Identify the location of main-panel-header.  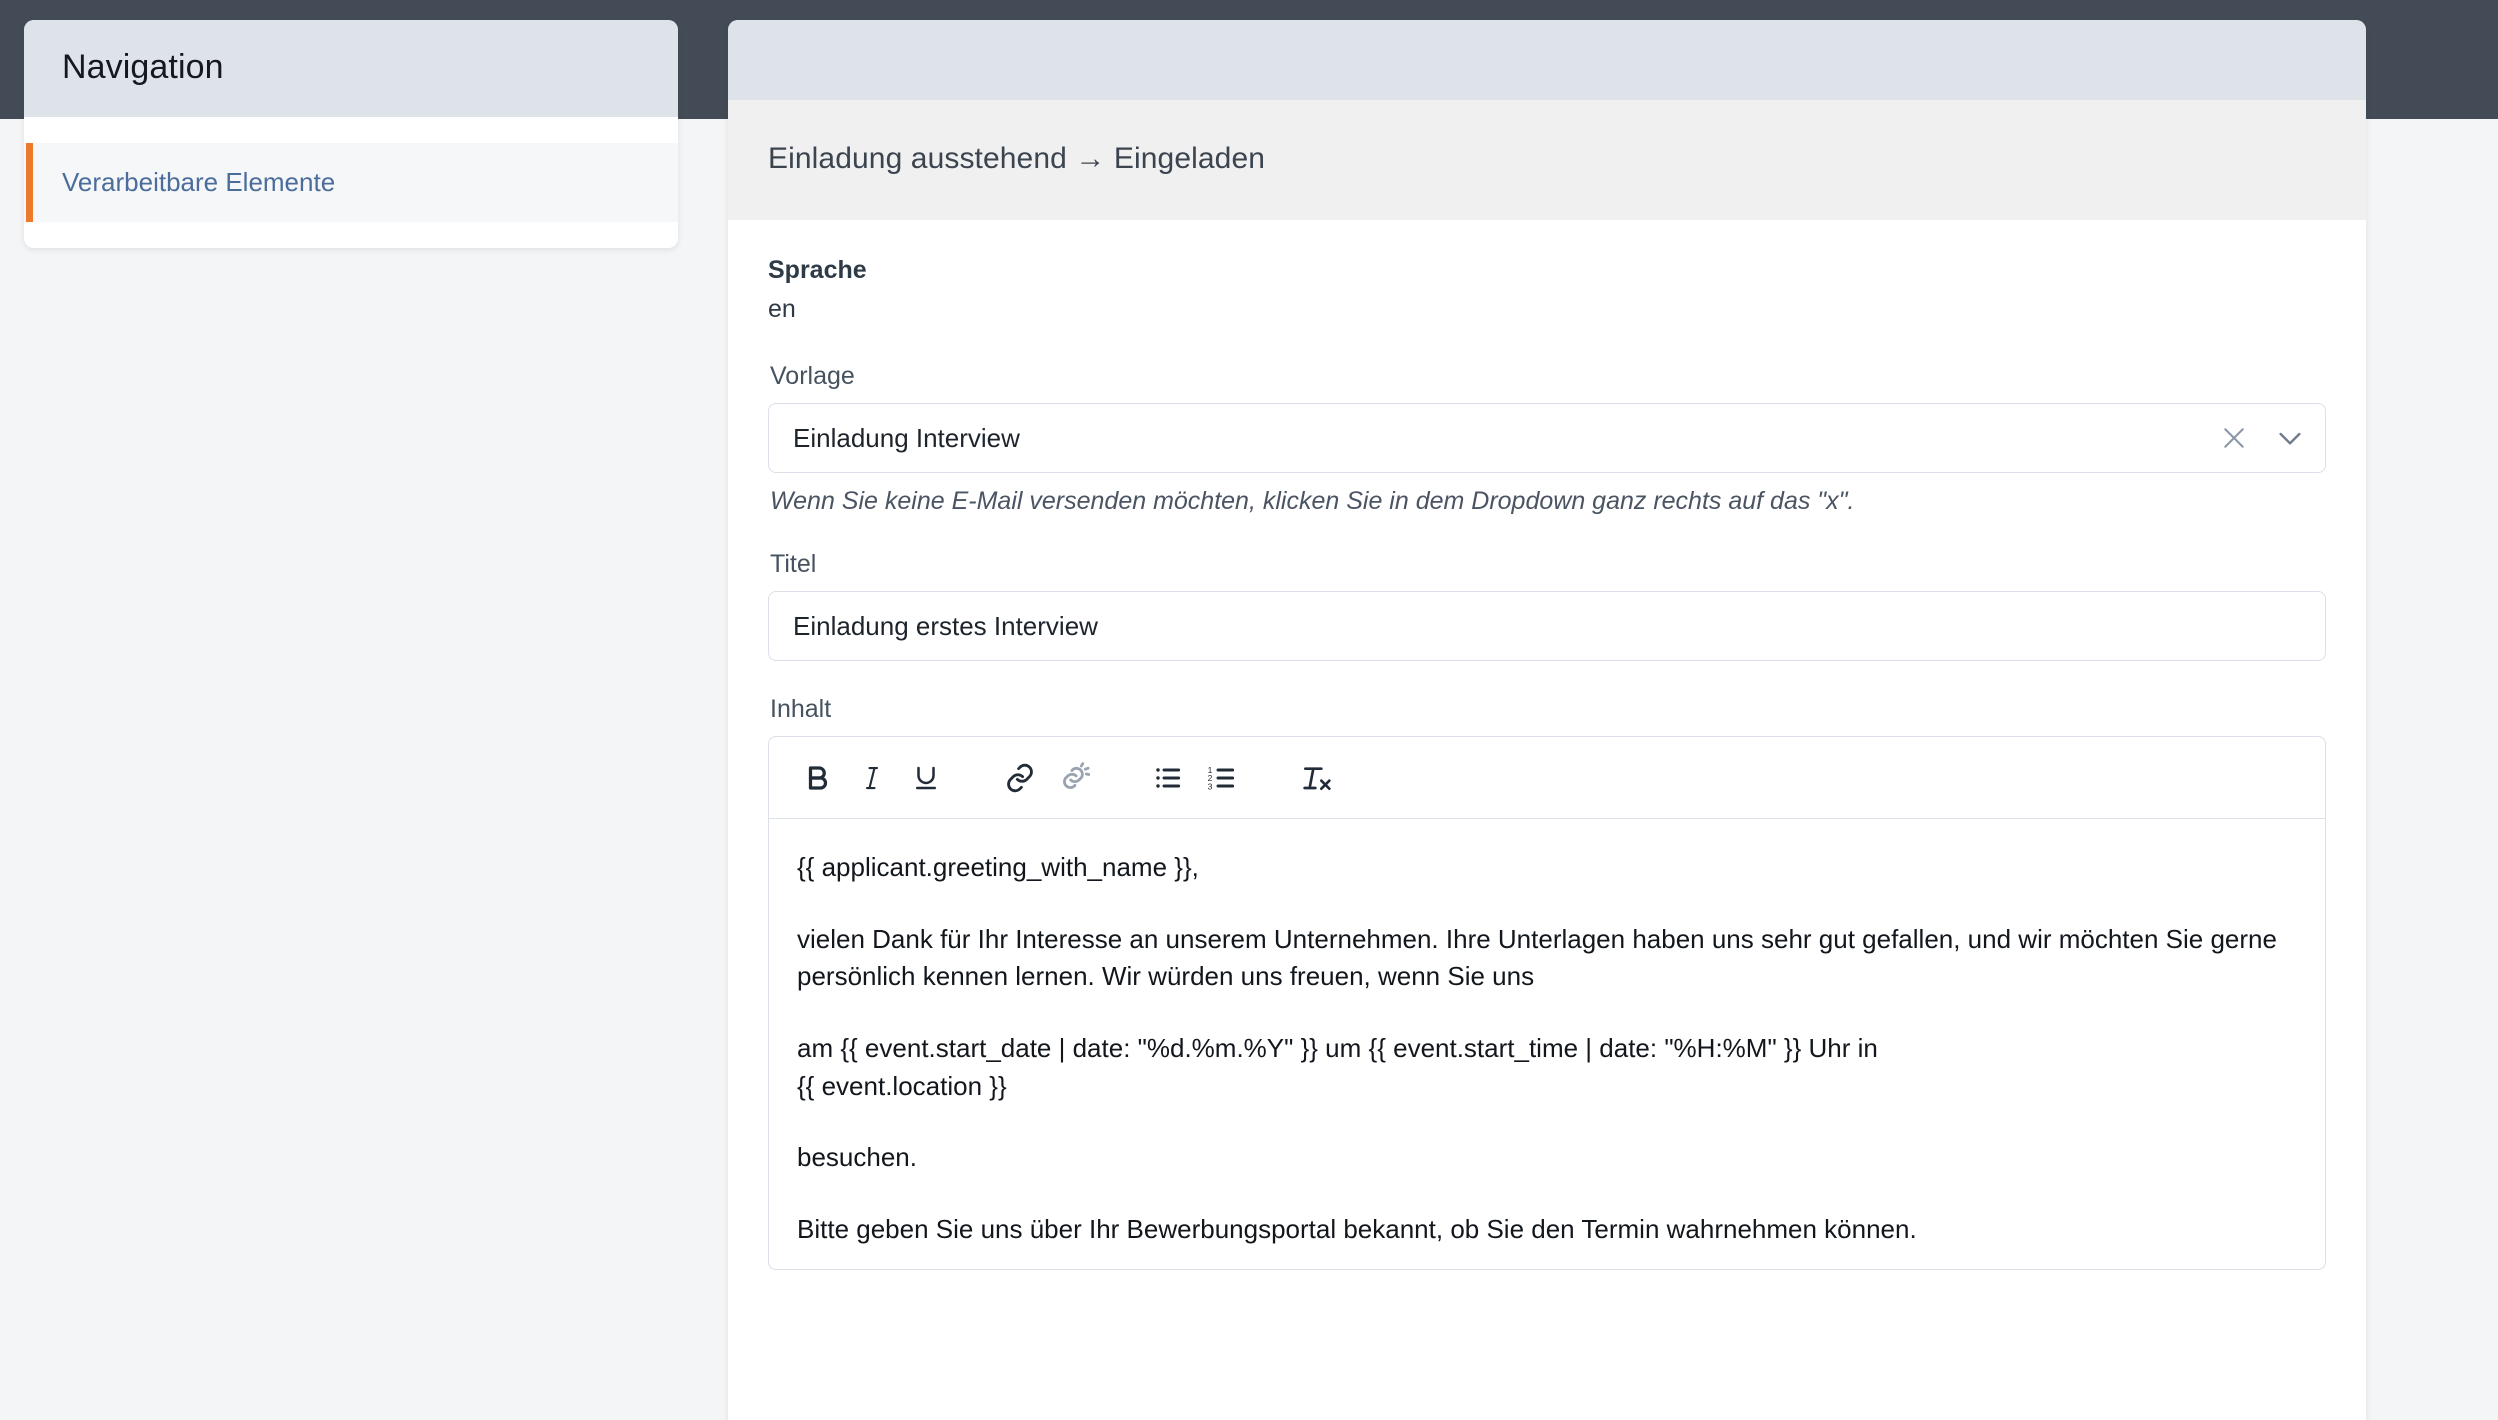
(1547, 60).